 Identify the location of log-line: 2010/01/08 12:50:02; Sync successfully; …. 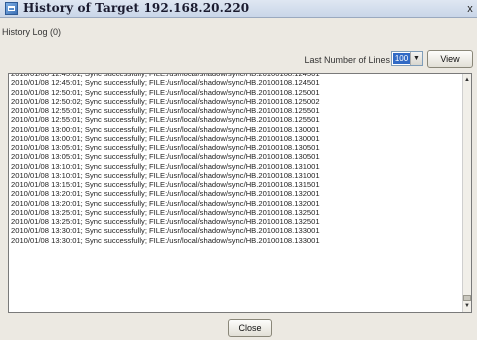
(165, 101).